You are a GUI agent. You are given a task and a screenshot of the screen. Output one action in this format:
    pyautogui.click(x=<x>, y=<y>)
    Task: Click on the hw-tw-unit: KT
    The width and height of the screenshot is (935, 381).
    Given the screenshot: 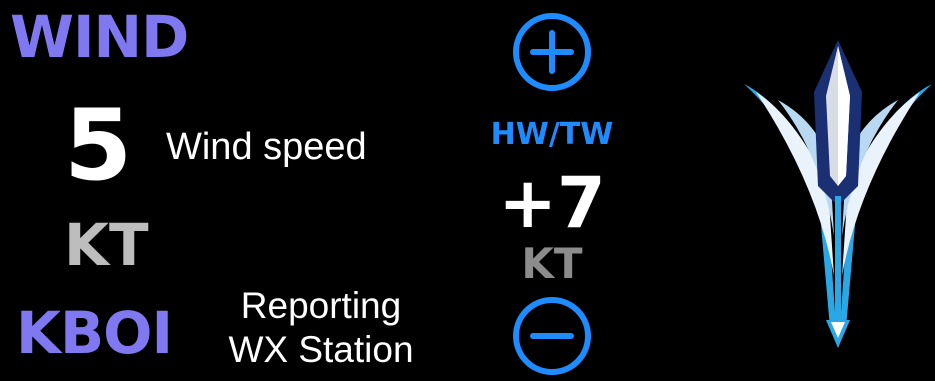 What is the action you would take?
    pyautogui.click(x=552, y=263)
    